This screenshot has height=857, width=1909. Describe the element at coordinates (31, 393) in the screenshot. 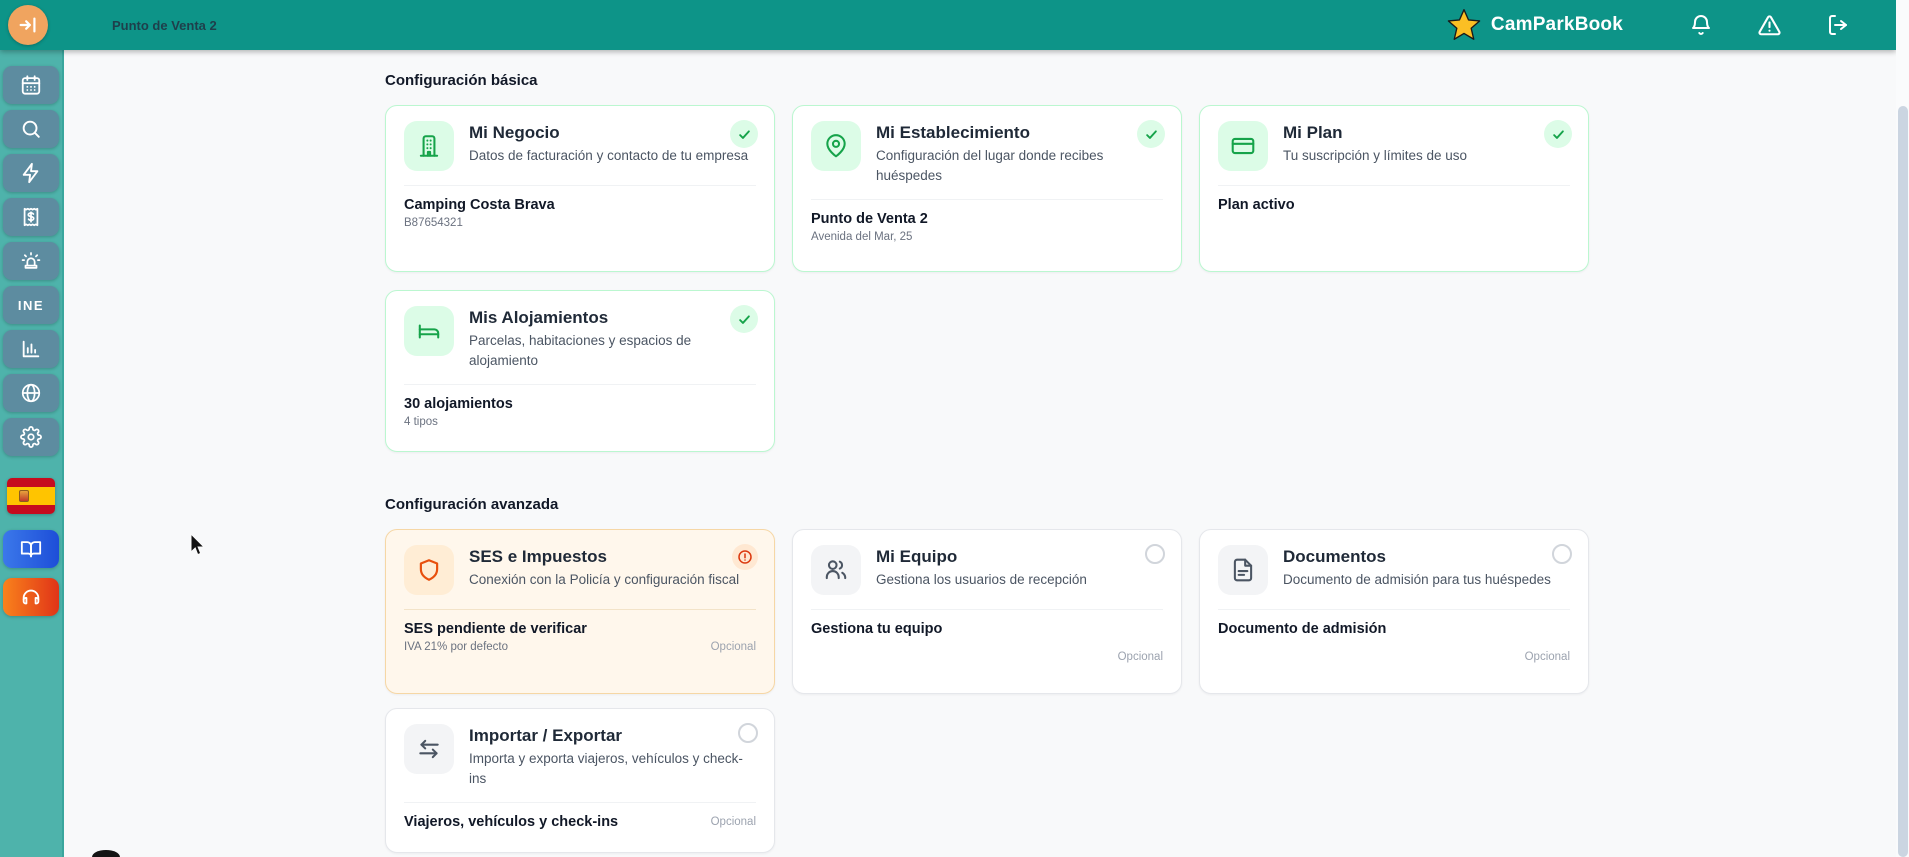

I see `sidebar-item-web` at that location.